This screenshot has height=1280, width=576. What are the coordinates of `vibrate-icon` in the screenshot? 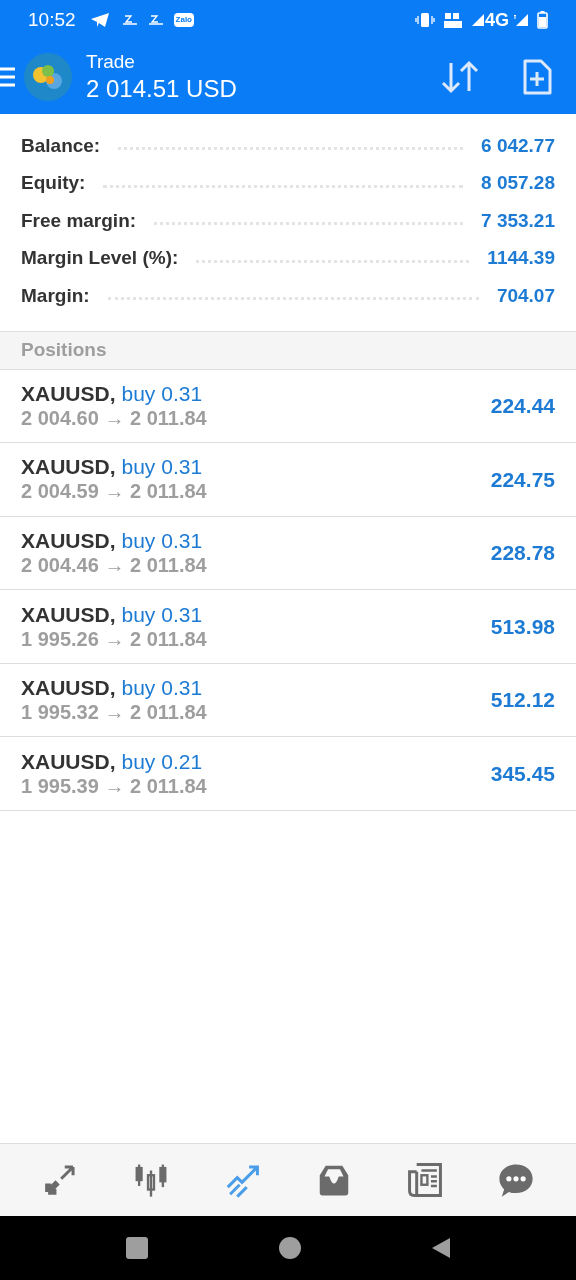 It's located at (425, 20).